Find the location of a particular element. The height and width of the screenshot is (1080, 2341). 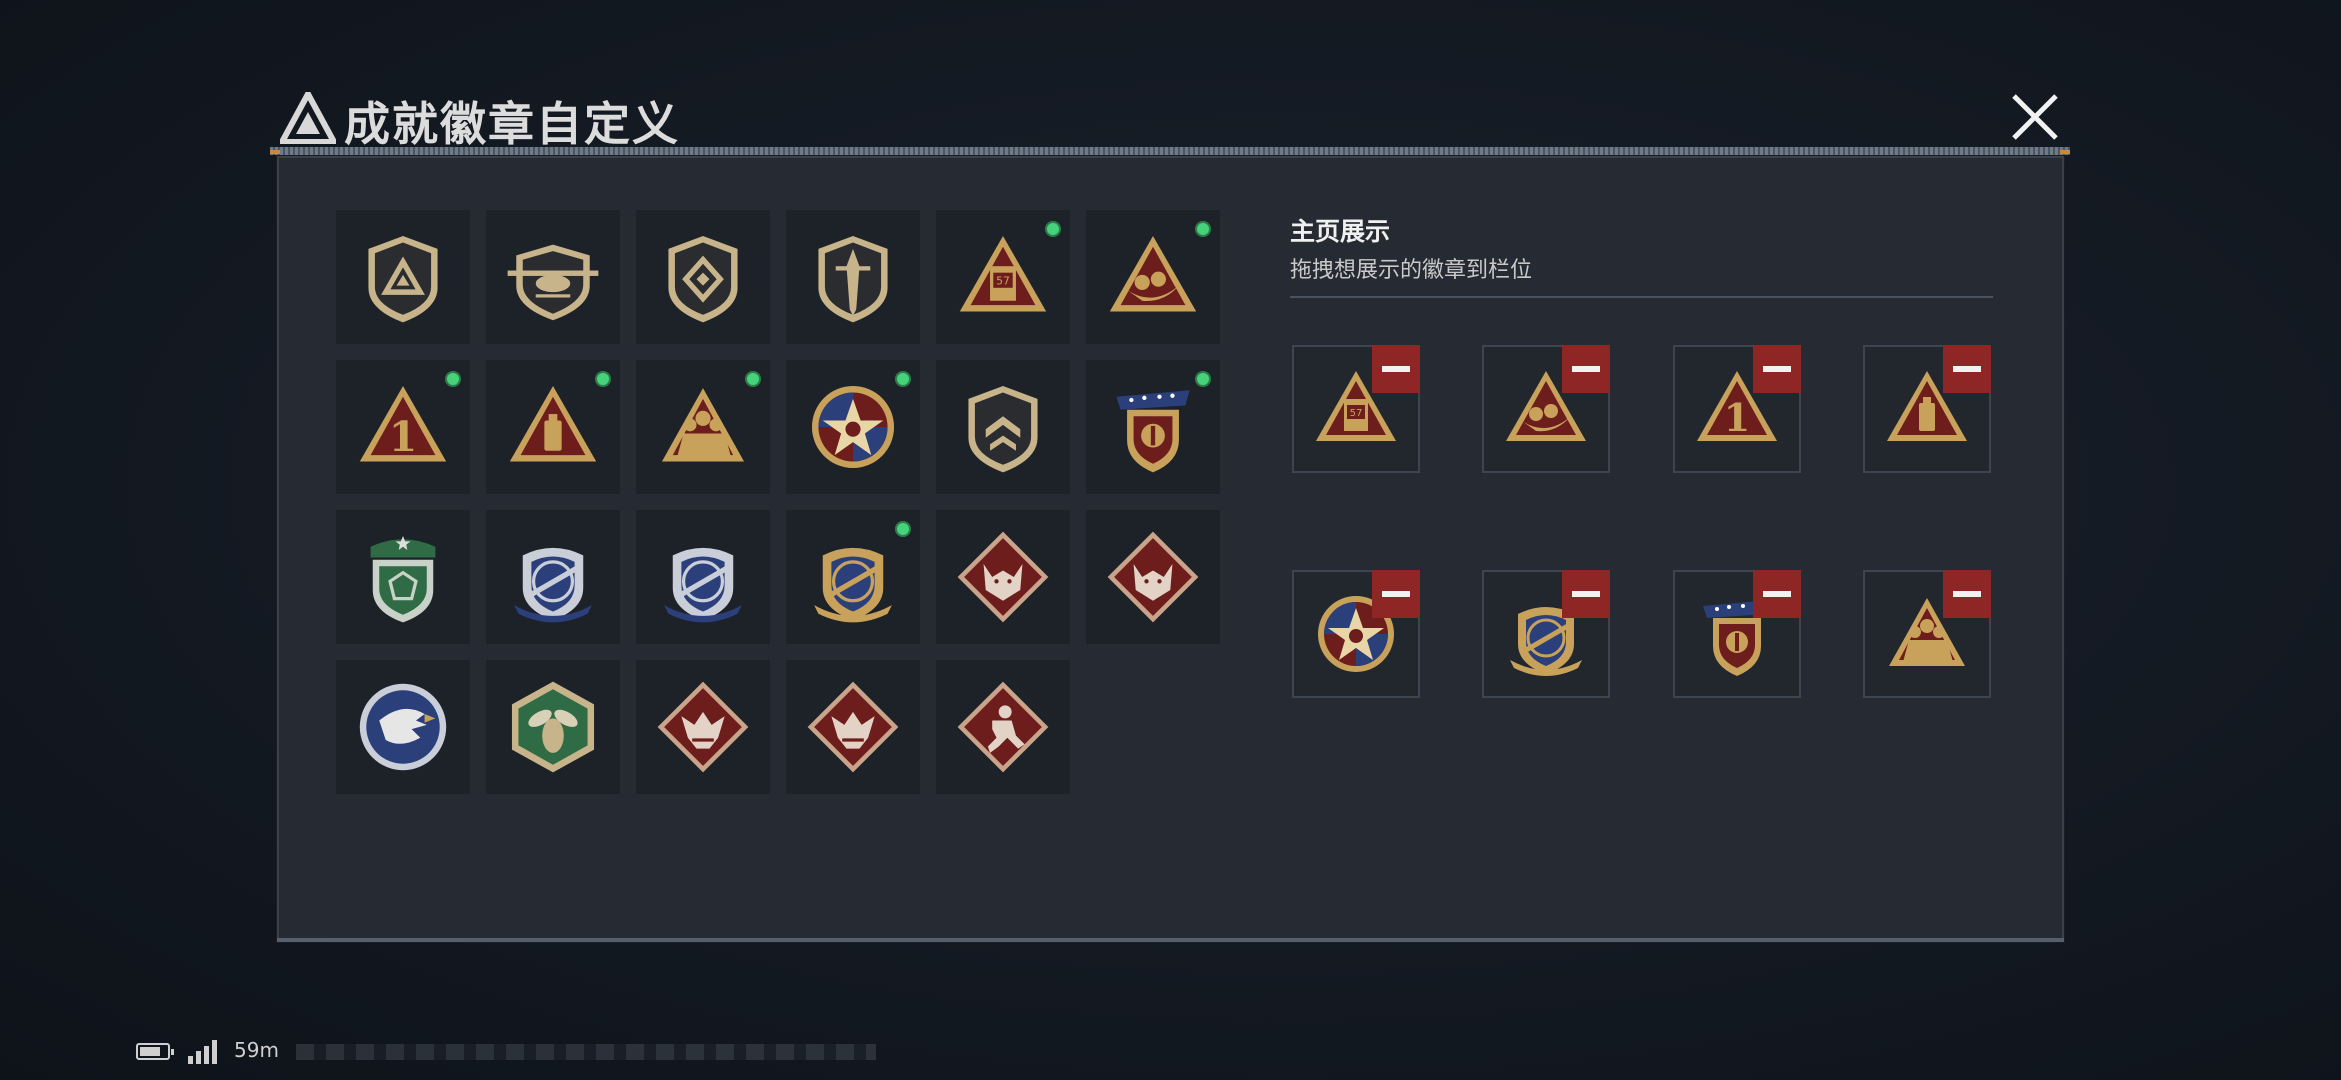

status-bar: 59m is located at coordinates (516, 1051).